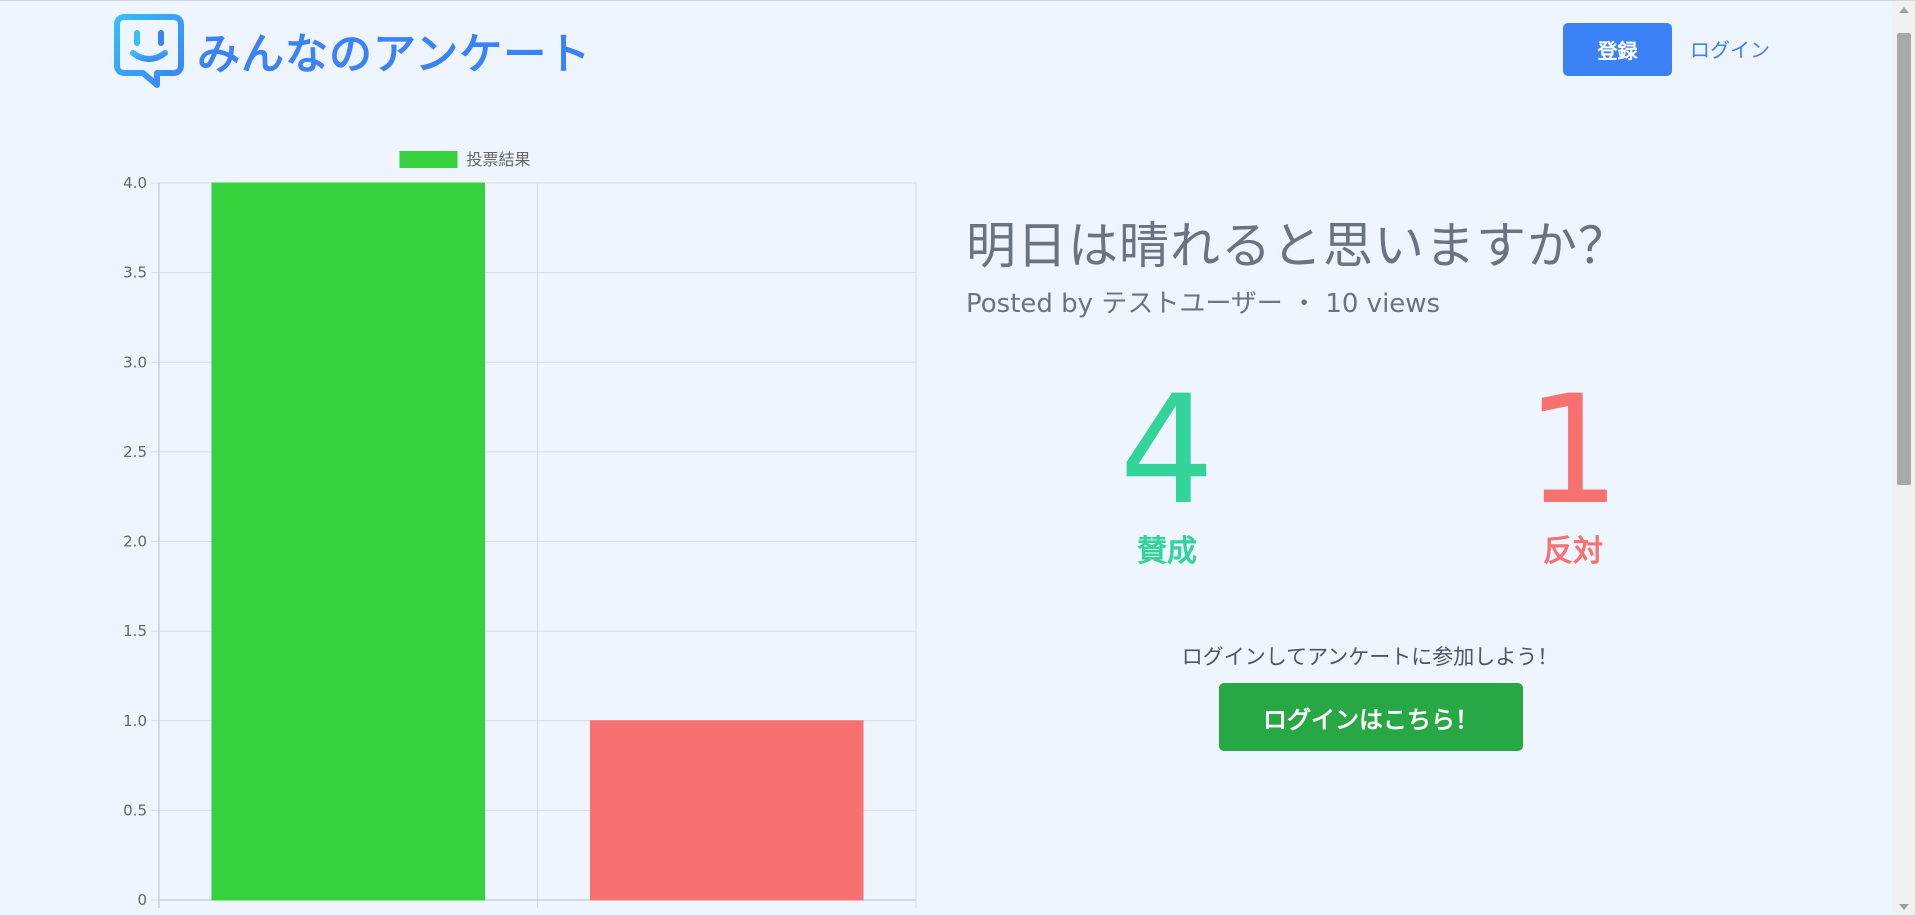 This screenshot has width=1915, height=915. What do you see at coordinates (135, 452) in the screenshot?
I see `y-tick-label: 2.5` at bounding box center [135, 452].